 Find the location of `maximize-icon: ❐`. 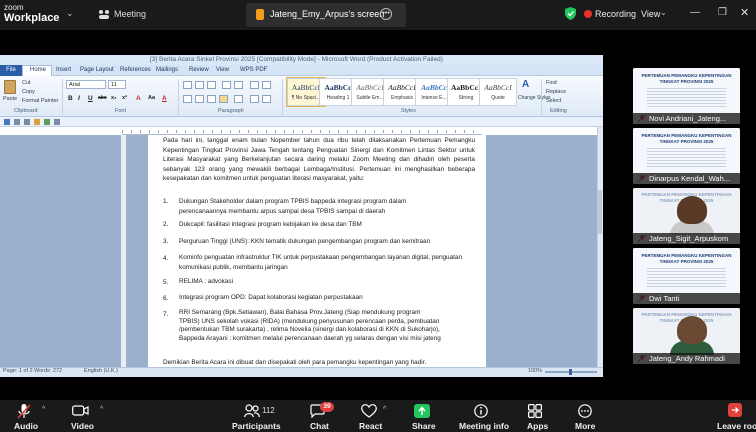

maximize-icon: ❐ is located at coordinates (722, 12).